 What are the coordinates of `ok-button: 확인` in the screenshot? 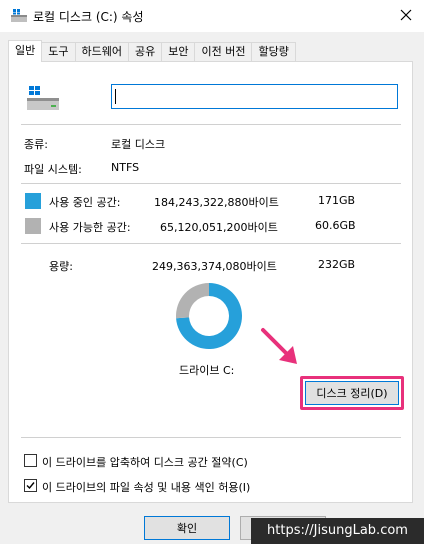 It's located at (187, 528).